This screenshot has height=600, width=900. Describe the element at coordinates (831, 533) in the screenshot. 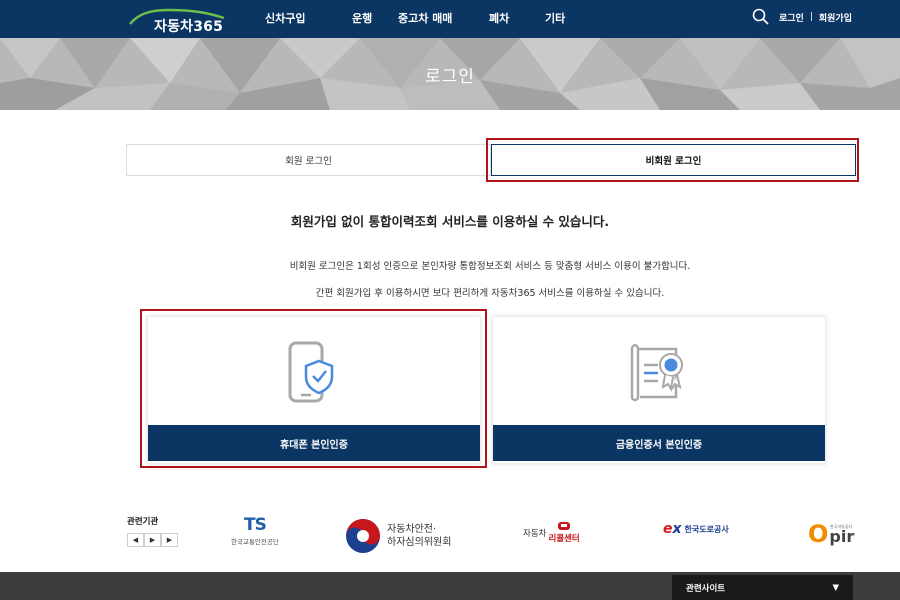

I see `org-logo-opir: 한국석유공사 O pir` at that location.